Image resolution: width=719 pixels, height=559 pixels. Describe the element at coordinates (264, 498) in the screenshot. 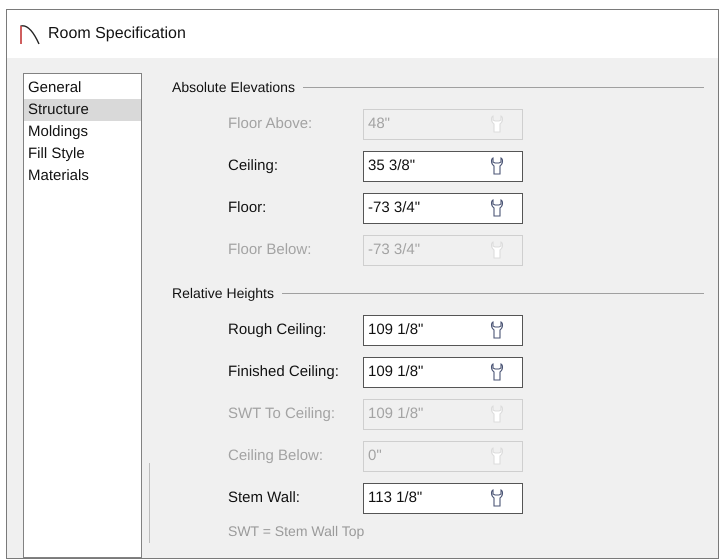

I see `field-label: Stem Wall:` at that location.